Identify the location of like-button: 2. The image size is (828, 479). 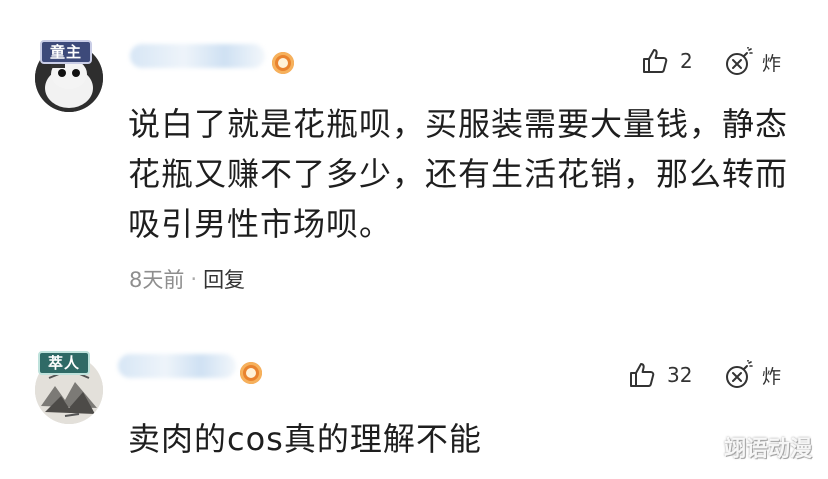
(666, 61).